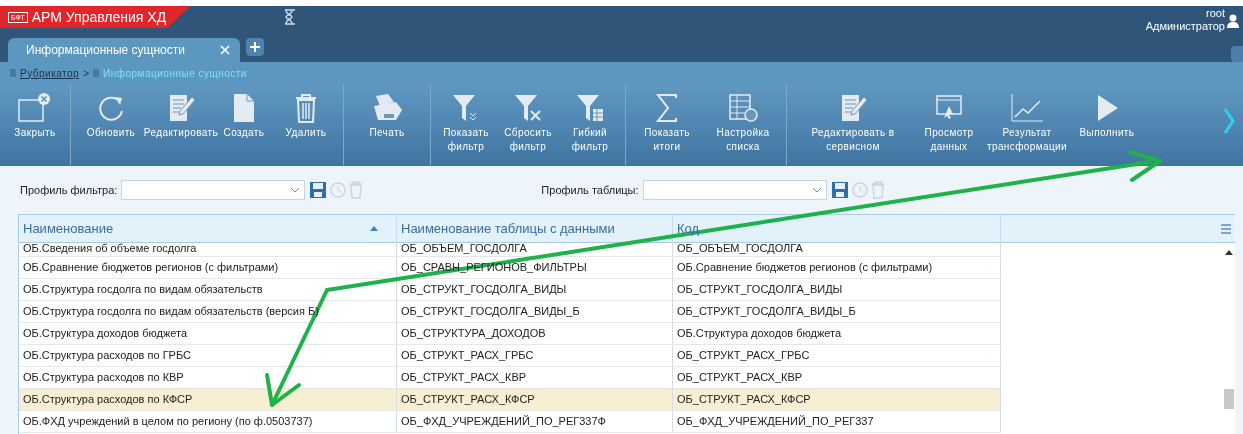  I want to click on breadcrumb-current: Информационные сущности, so click(175, 73).